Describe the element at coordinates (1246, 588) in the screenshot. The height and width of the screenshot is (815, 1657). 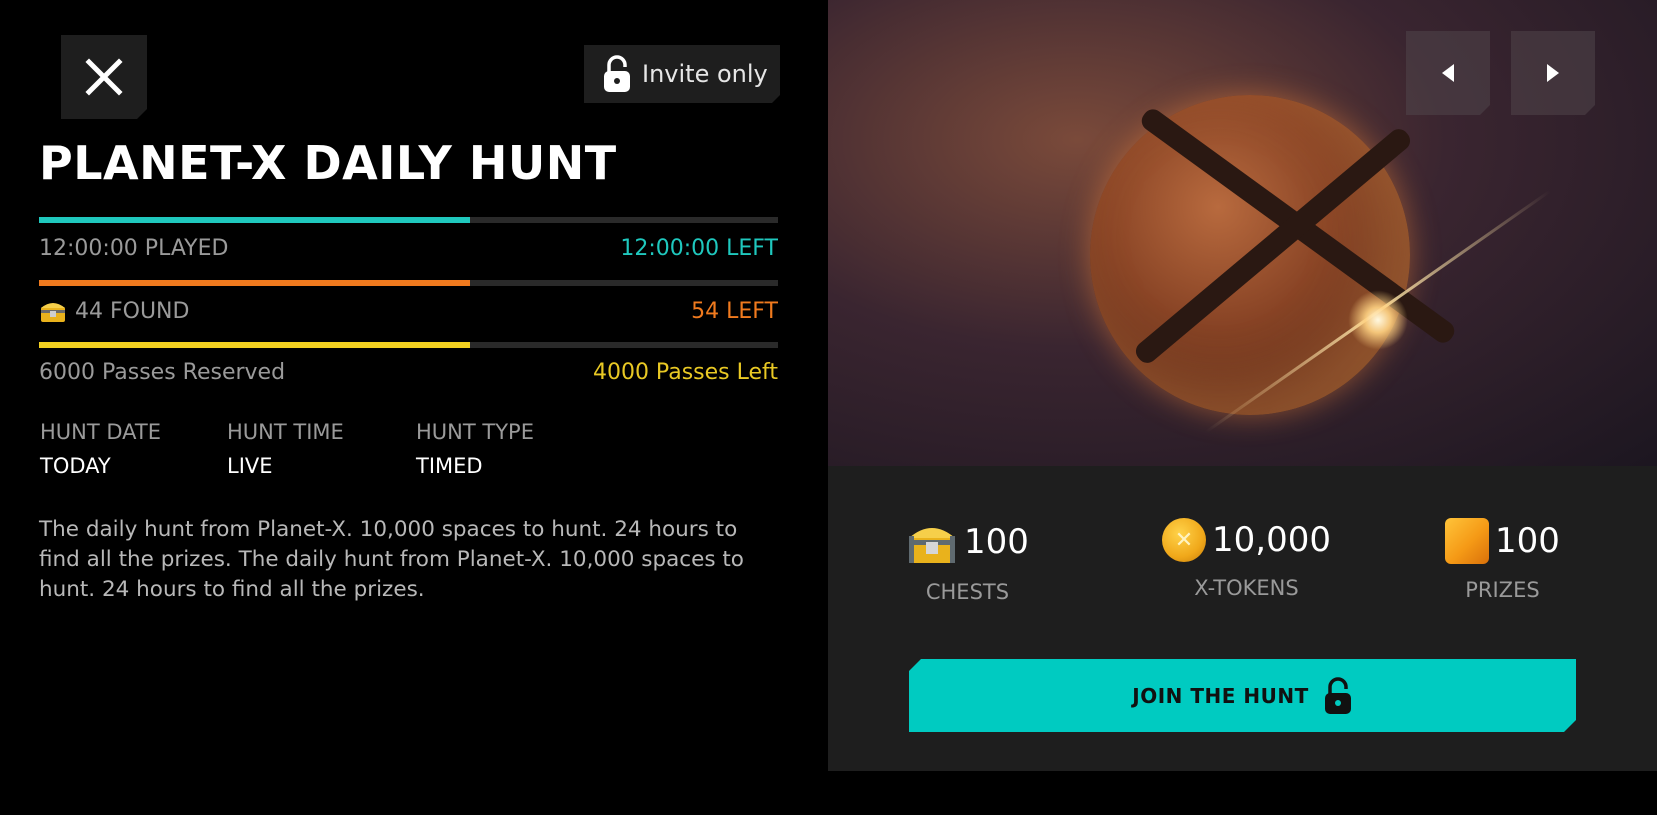
I see `reward-x-tokens-label: X-TOKENS` at that location.